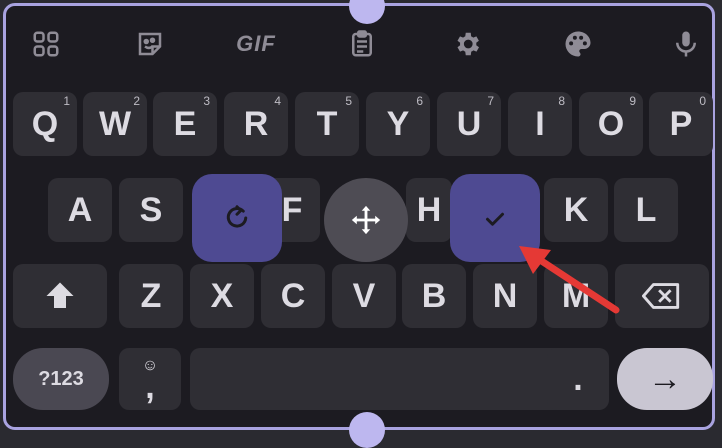  I want to click on key-v: V, so click(364, 296).